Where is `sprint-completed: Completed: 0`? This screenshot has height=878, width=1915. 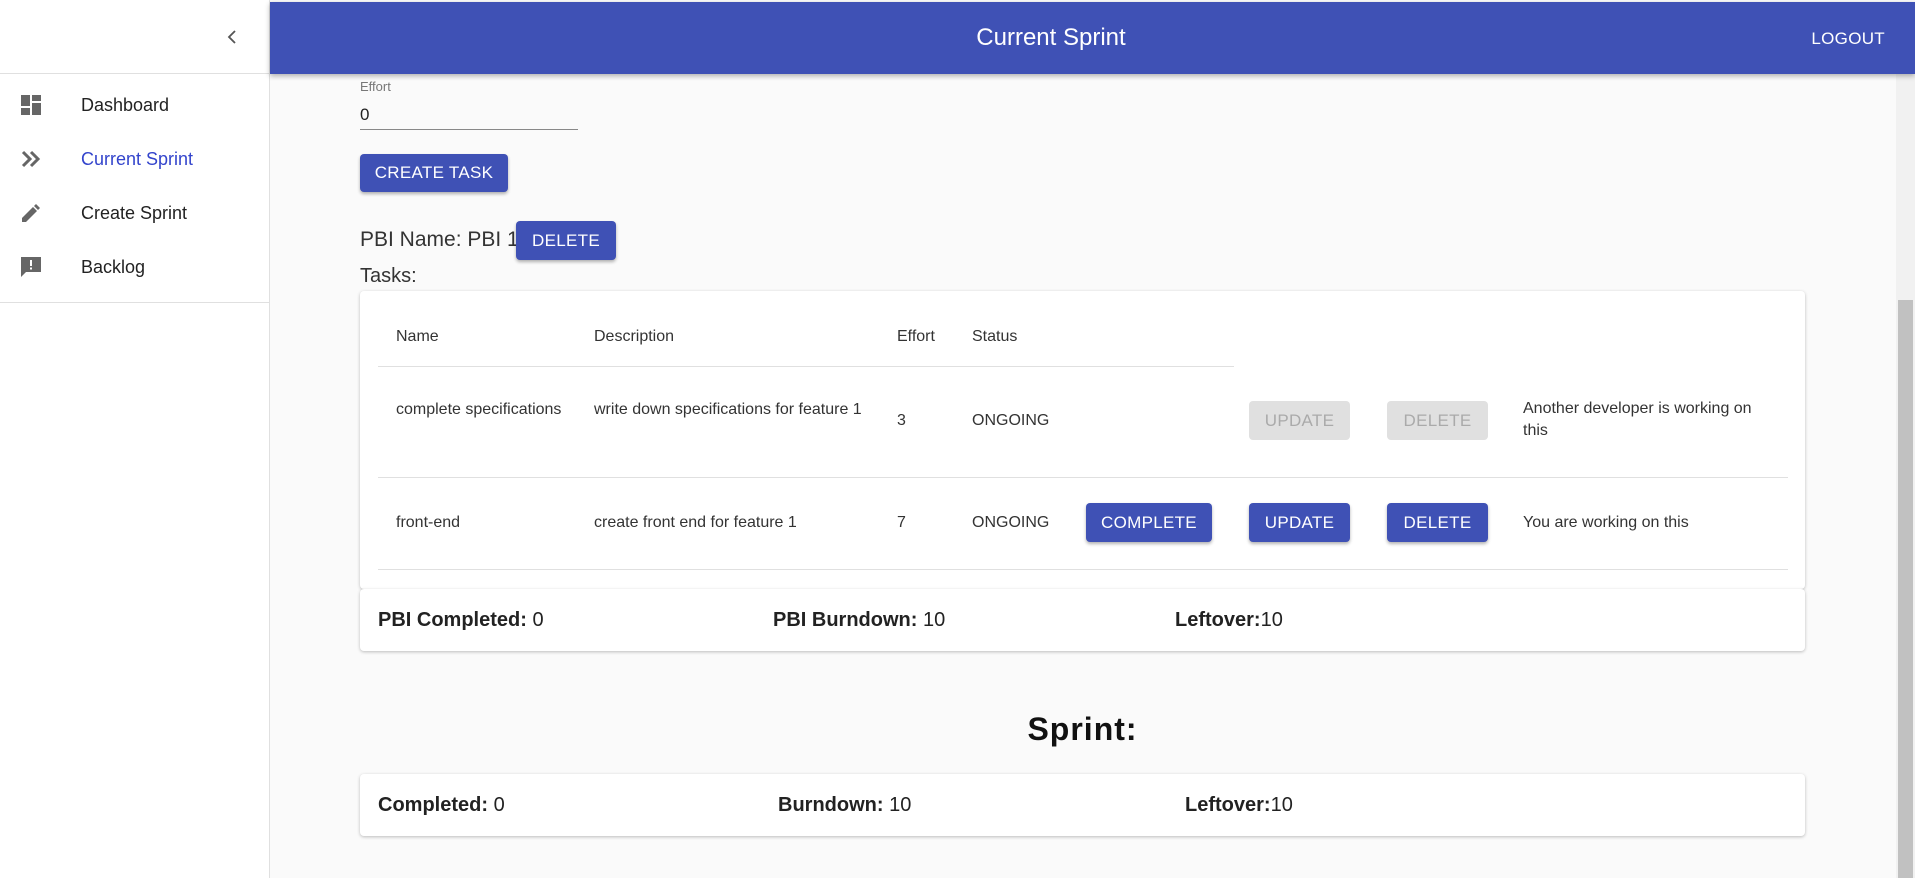 sprint-completed: Completed: 0 is located at coordinates (441, 805).